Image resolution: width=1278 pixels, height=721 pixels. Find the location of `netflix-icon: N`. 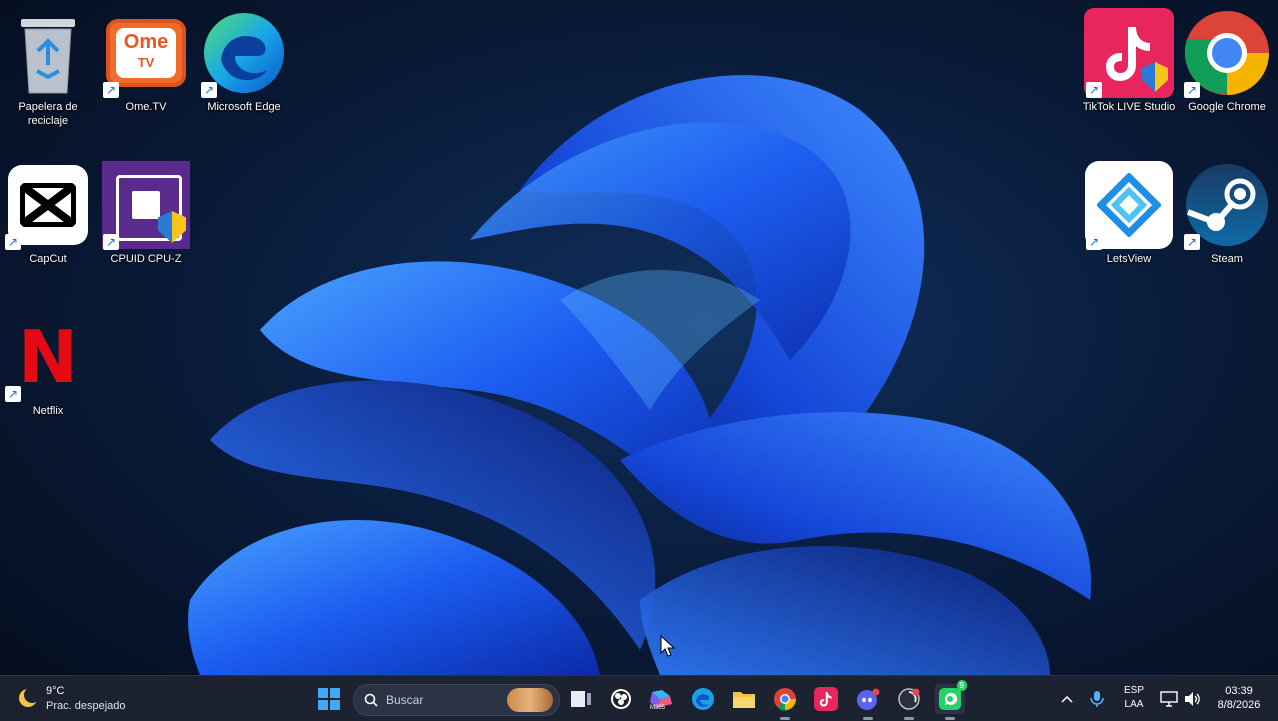

netflix-icon: N is located at coordinates (48, 357).